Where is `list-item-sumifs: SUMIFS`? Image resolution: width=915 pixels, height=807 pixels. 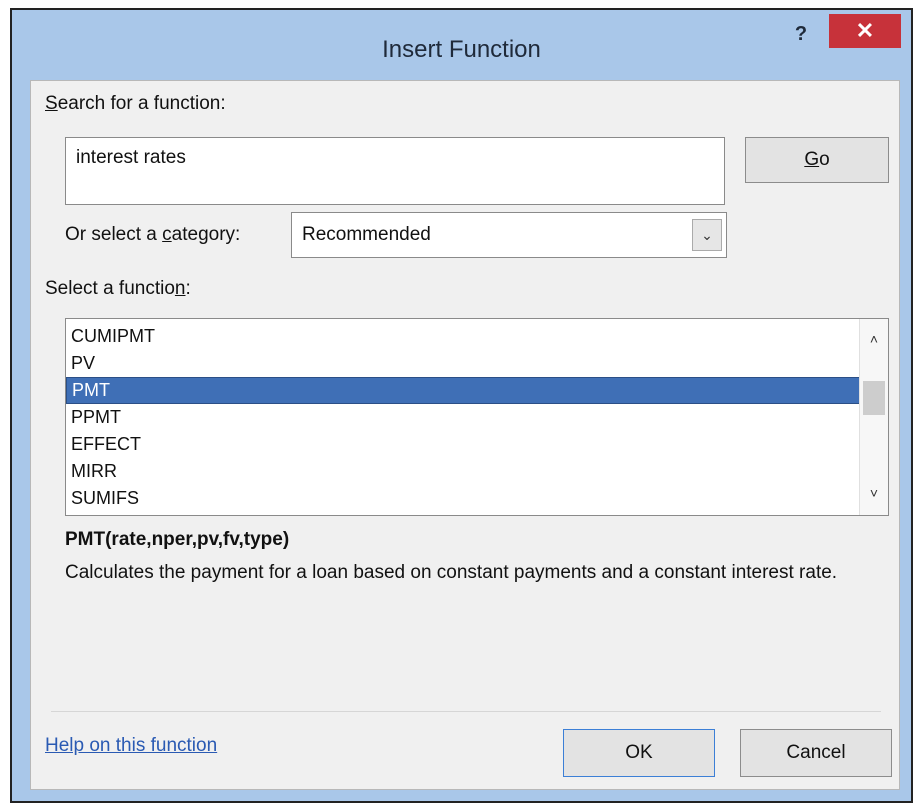
list-item-sumifs: SUMIFS is located at coordinates (463, 498).